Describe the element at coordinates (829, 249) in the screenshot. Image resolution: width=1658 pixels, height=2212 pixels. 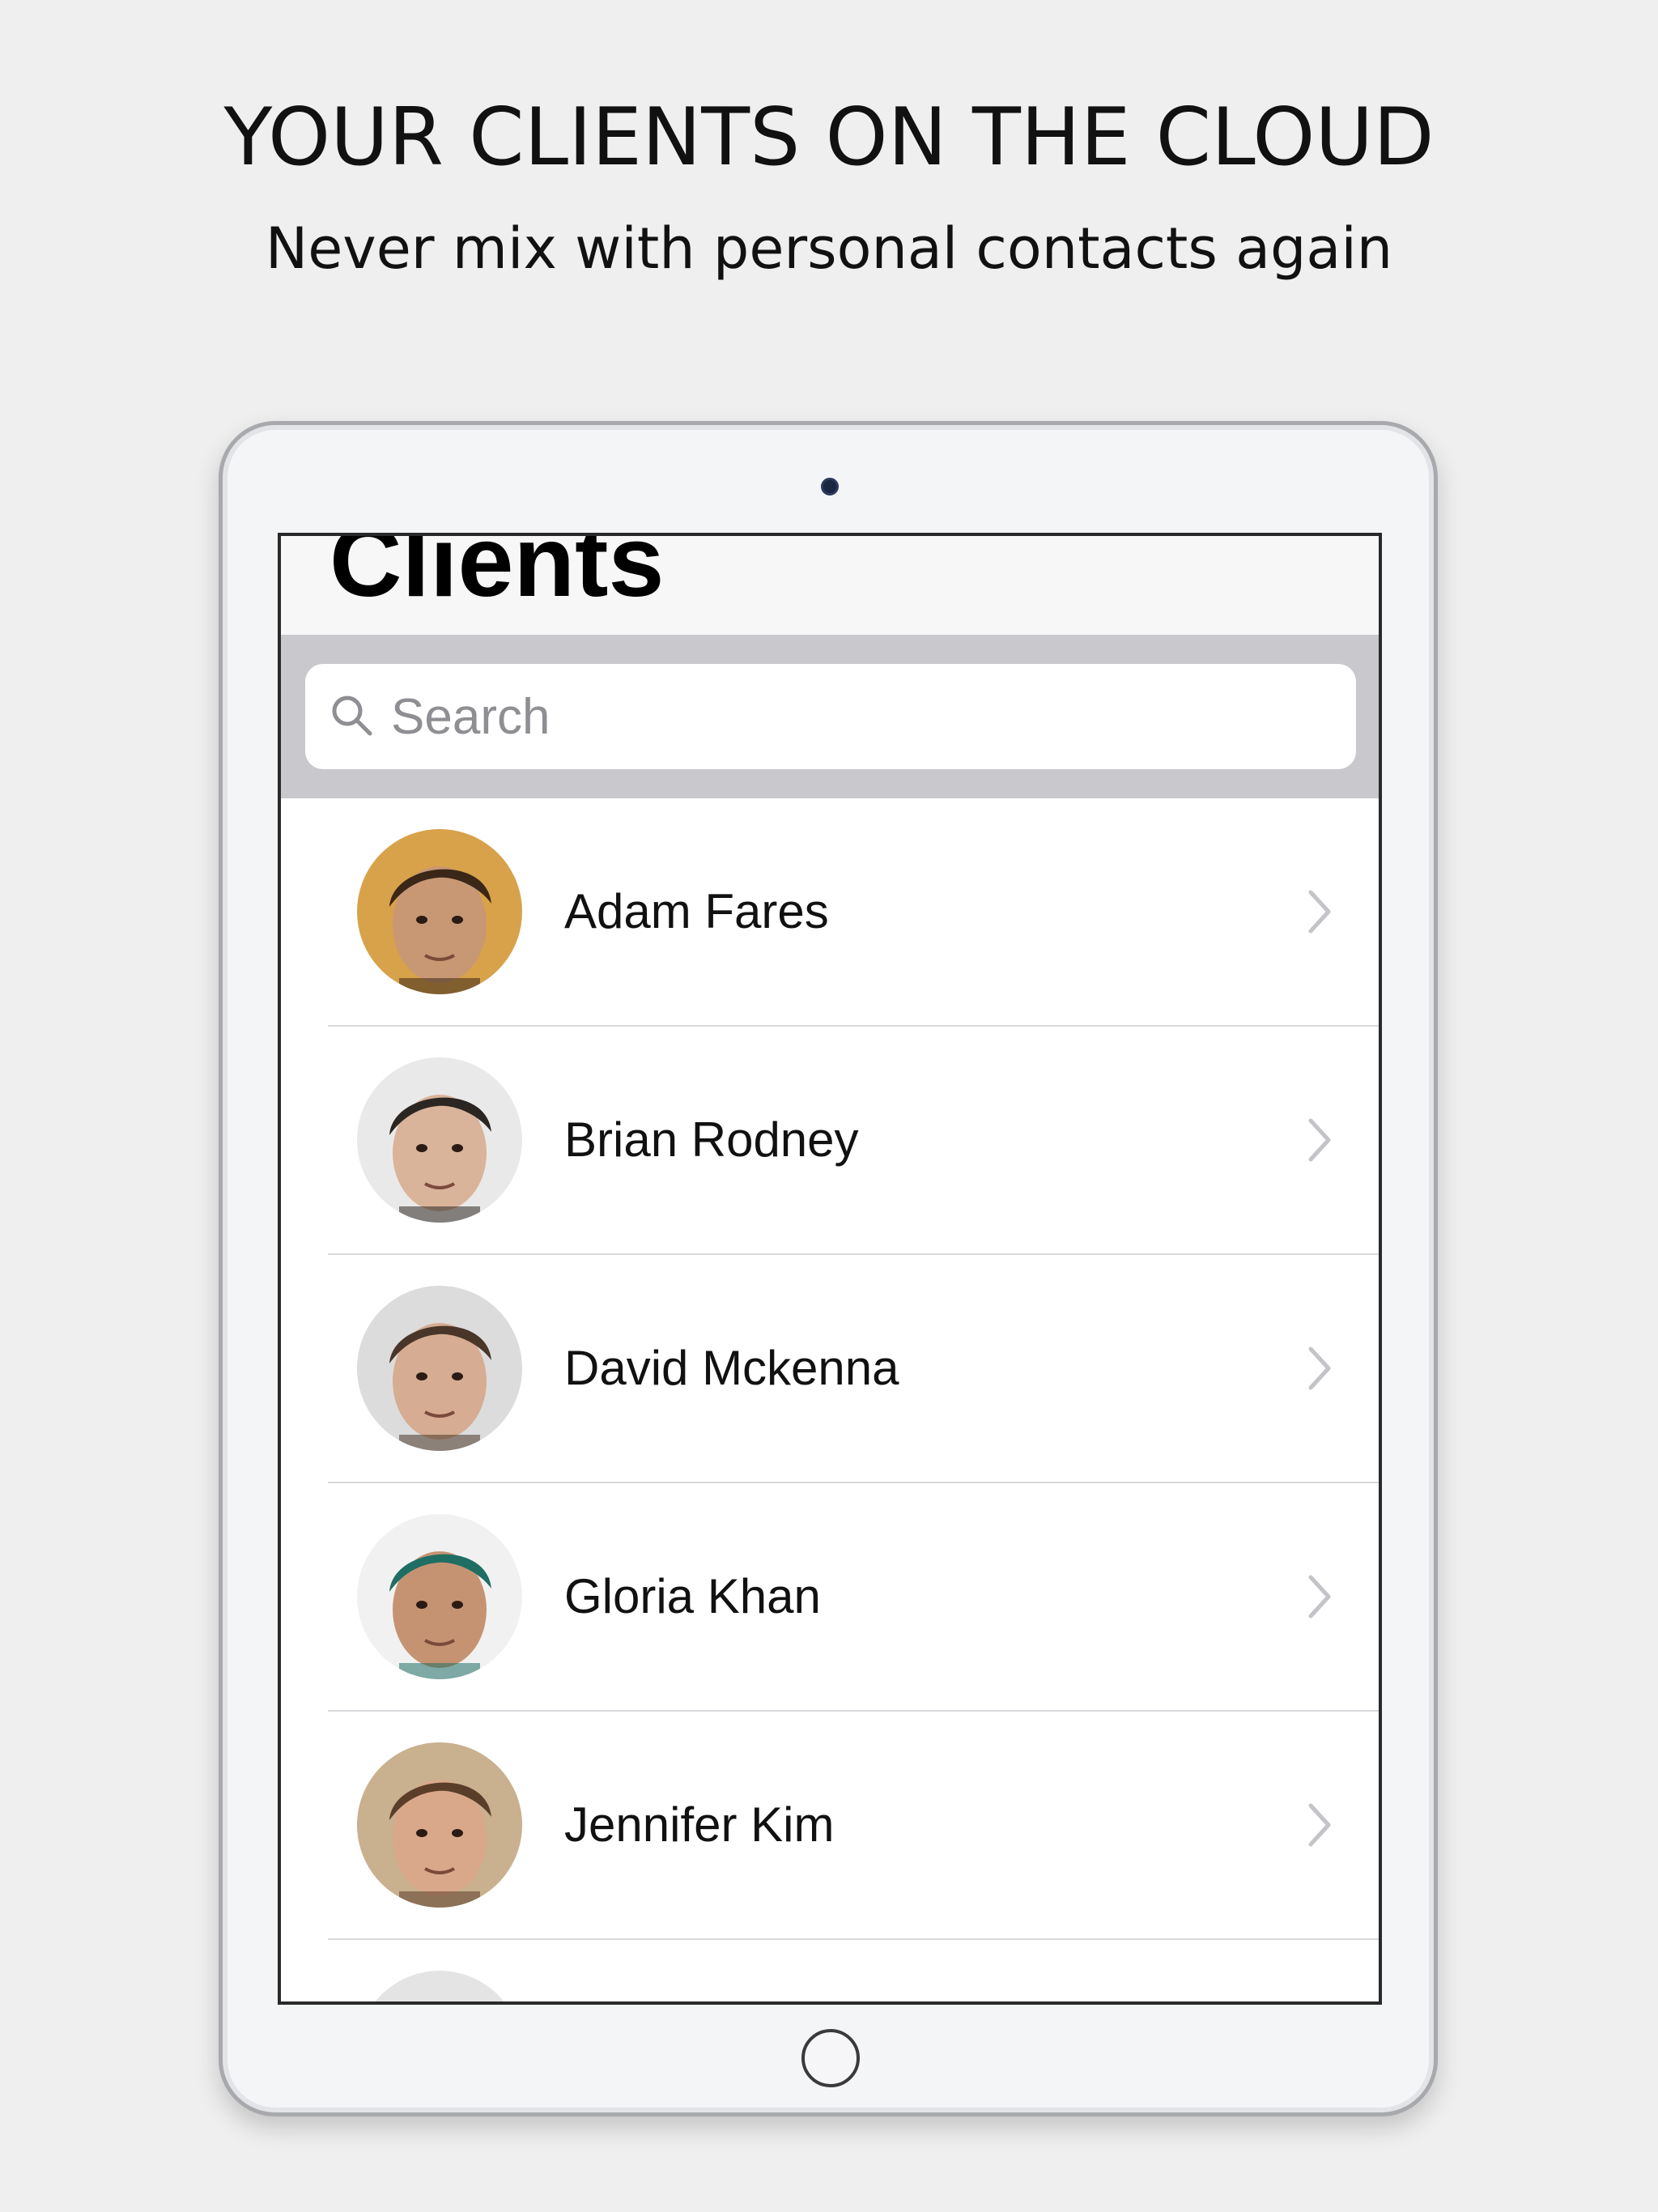
I see `promo-subline: Never mix with personal contacts again` at that location.